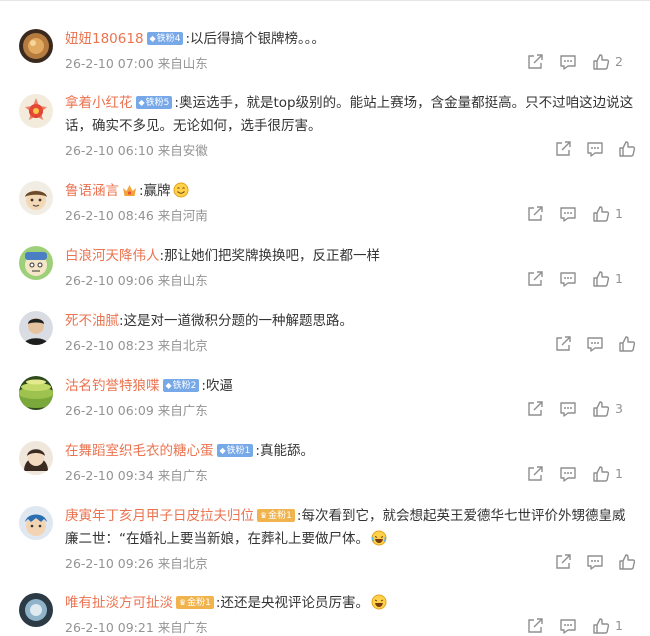  What do you see at coordinates (219, 386) in the screenshot?
I see `comment-text: 吹逼` at bounding box center [219, 386].